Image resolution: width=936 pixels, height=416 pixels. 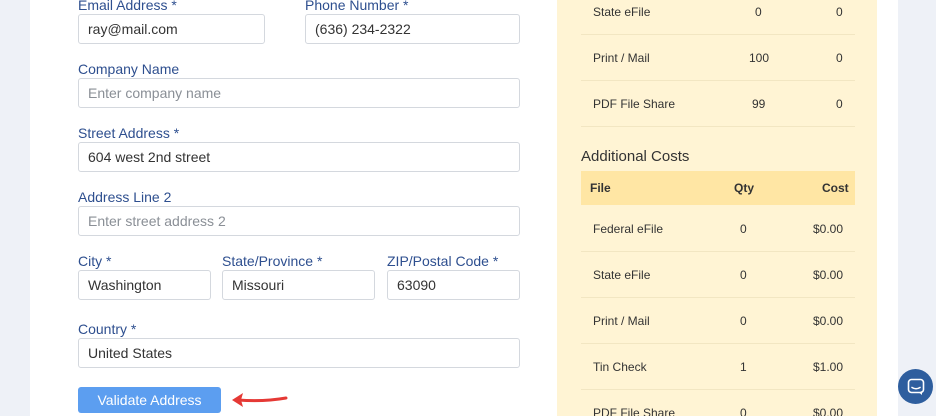 I want to click on country-label: Country *, so click(x=107, y=329).